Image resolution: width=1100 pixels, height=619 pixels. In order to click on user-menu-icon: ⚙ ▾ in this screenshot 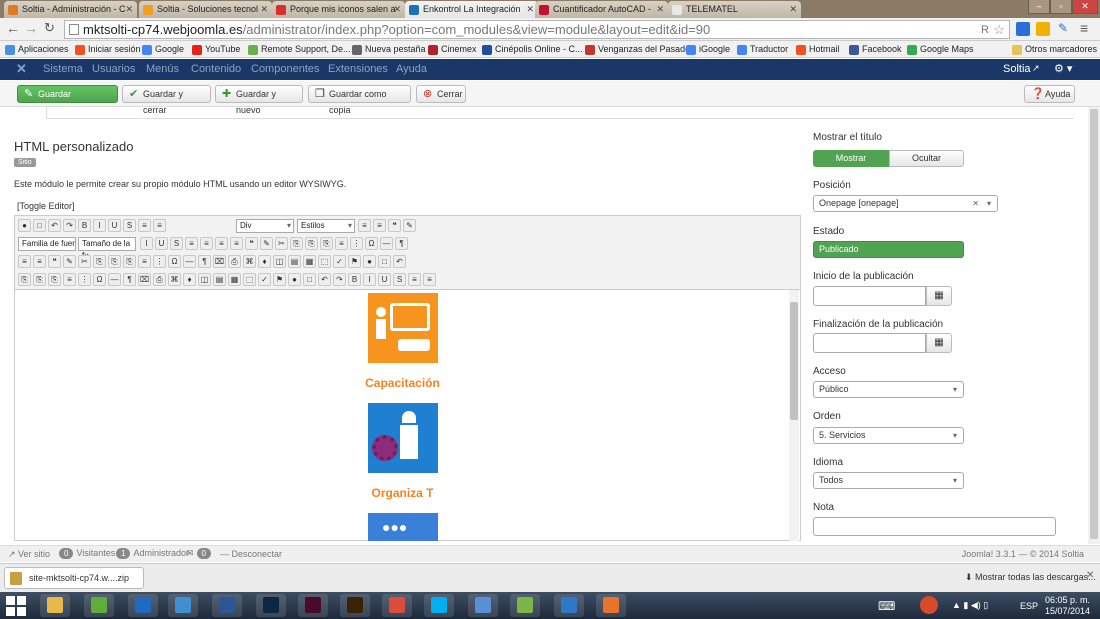, I will do `click(1063, 68)`.